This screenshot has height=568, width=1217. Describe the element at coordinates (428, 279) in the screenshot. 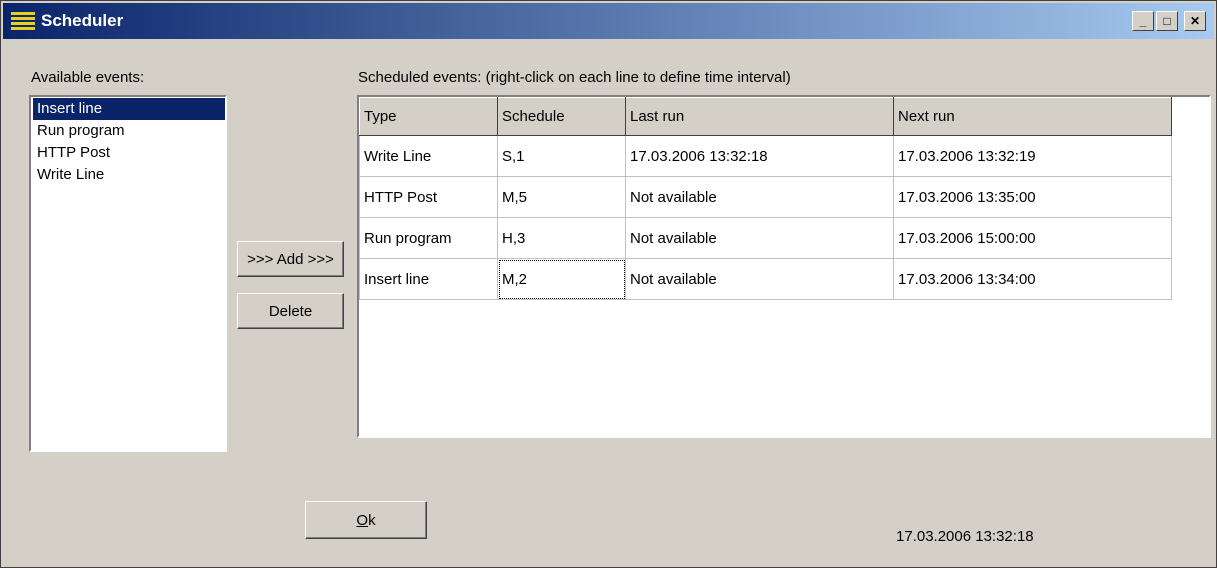

I see `table-cell: Insert line` at that location.